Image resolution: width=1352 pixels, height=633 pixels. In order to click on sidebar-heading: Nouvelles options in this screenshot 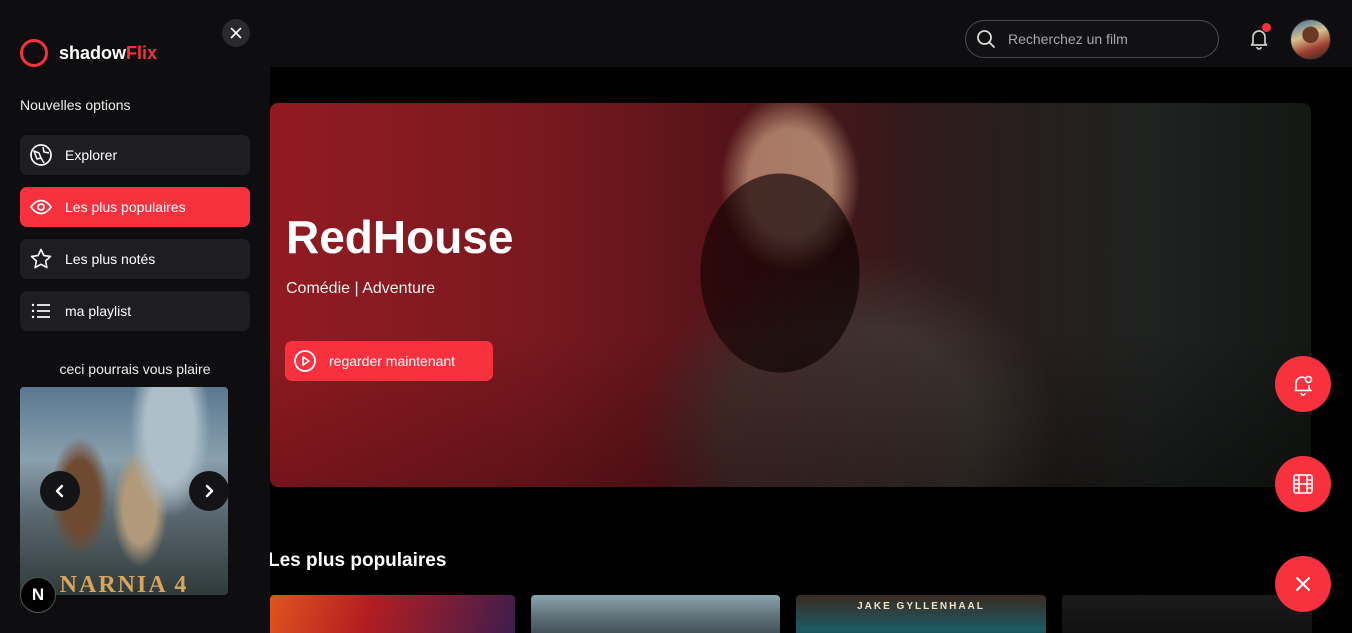, I will do `click(75, 105)`.